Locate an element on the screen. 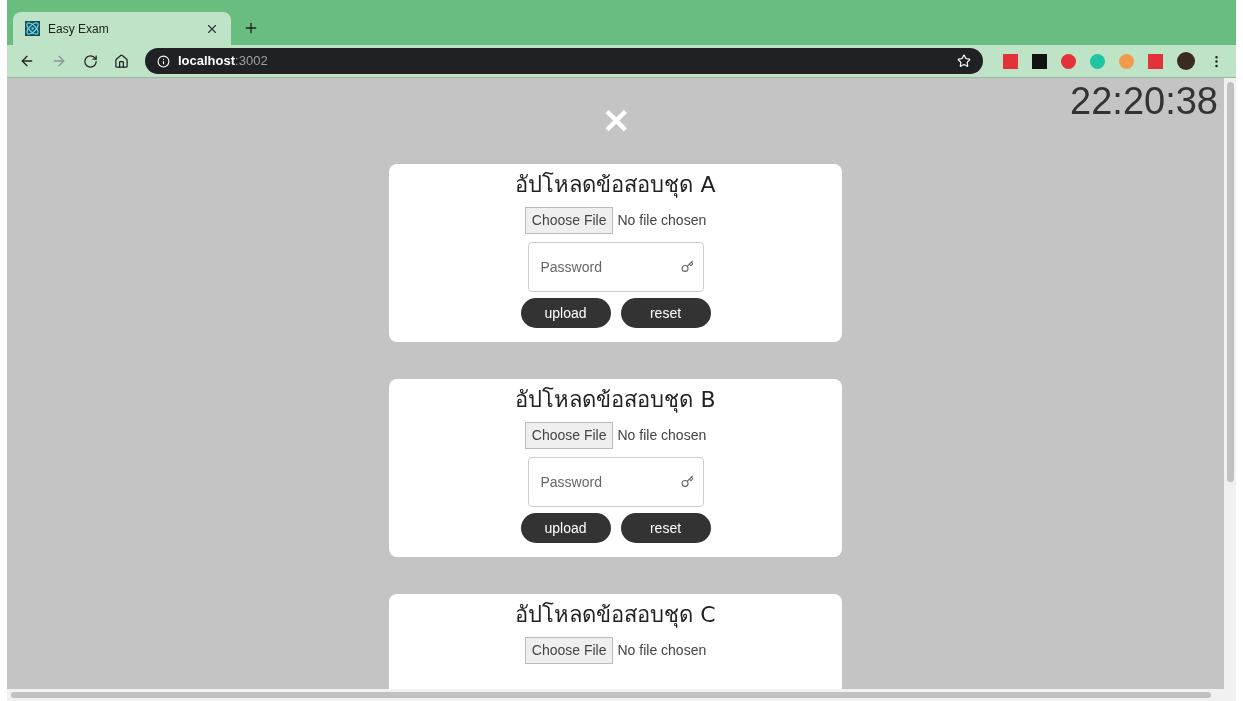 The image size is (1243, 701). clock-text: 22:20:38 is located at coordinates (1144, 101).